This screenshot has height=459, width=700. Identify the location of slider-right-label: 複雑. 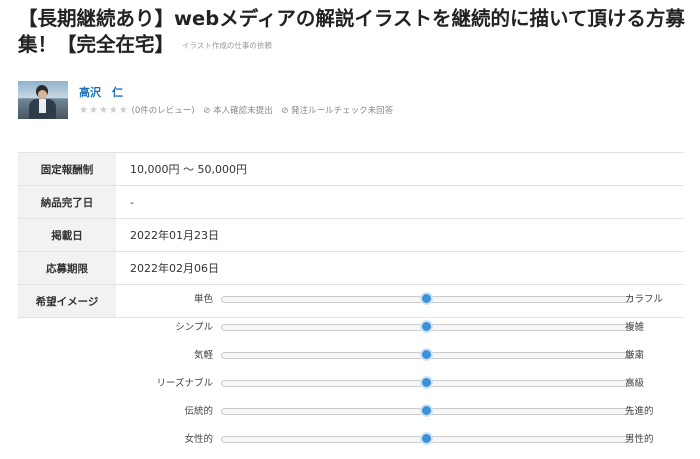
(635, 327).